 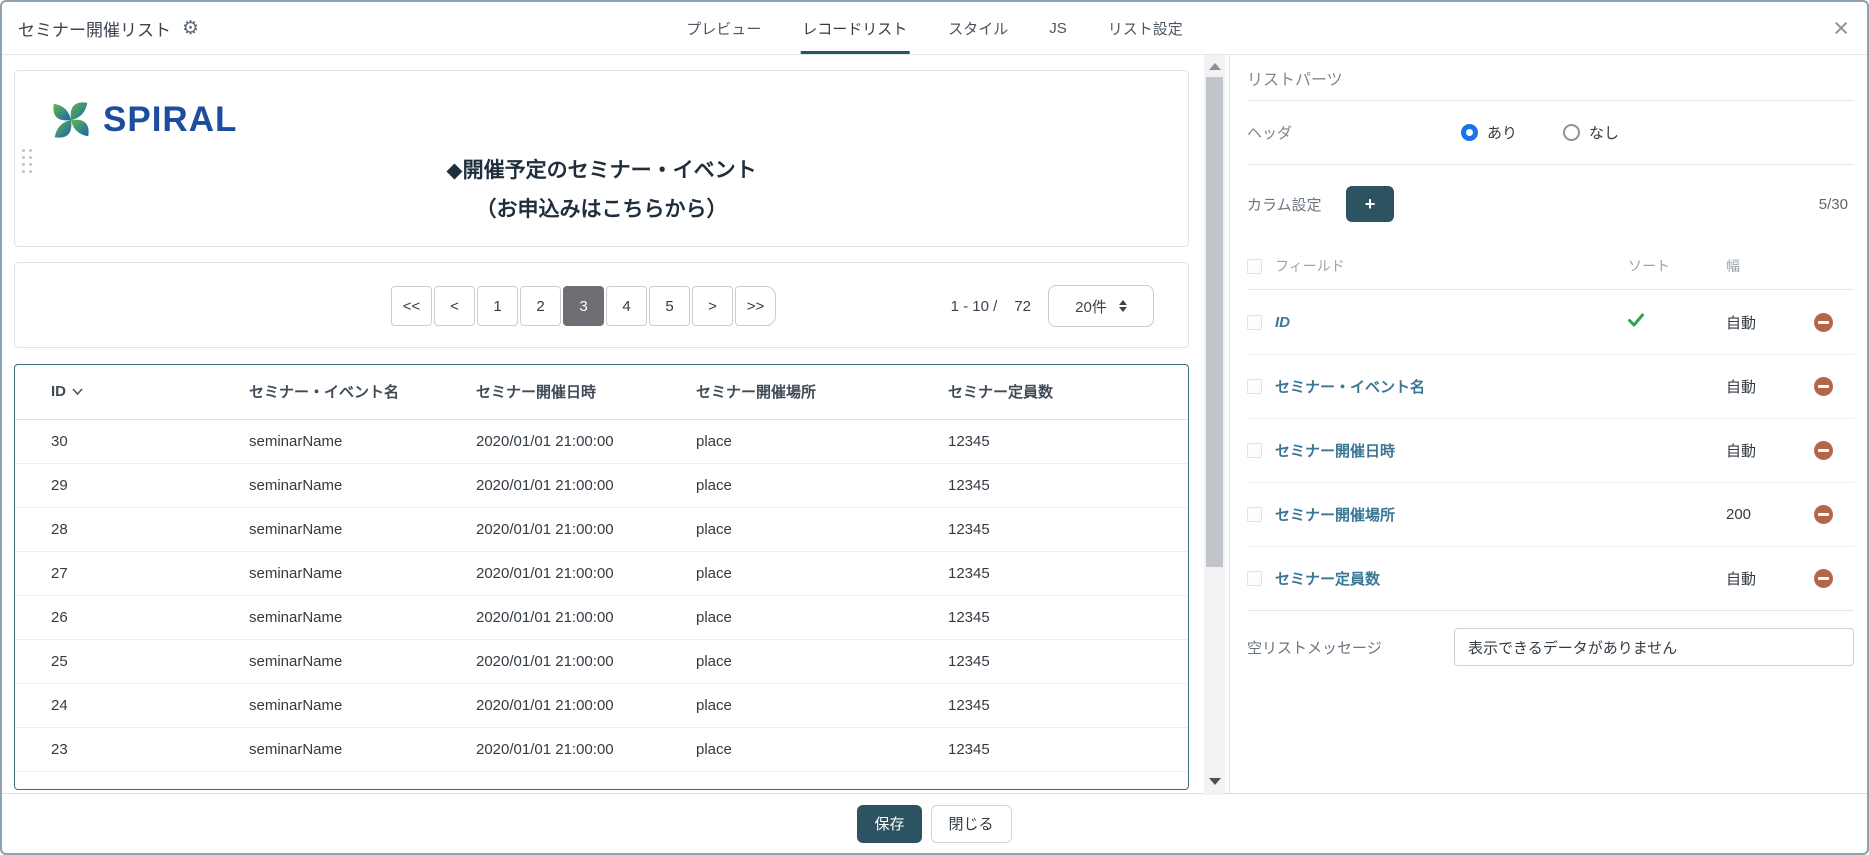 What do you see at coordinates (1214, 66) in the screenshot?
I see `scroll-up-icon` at bounding box center [1214, 66].